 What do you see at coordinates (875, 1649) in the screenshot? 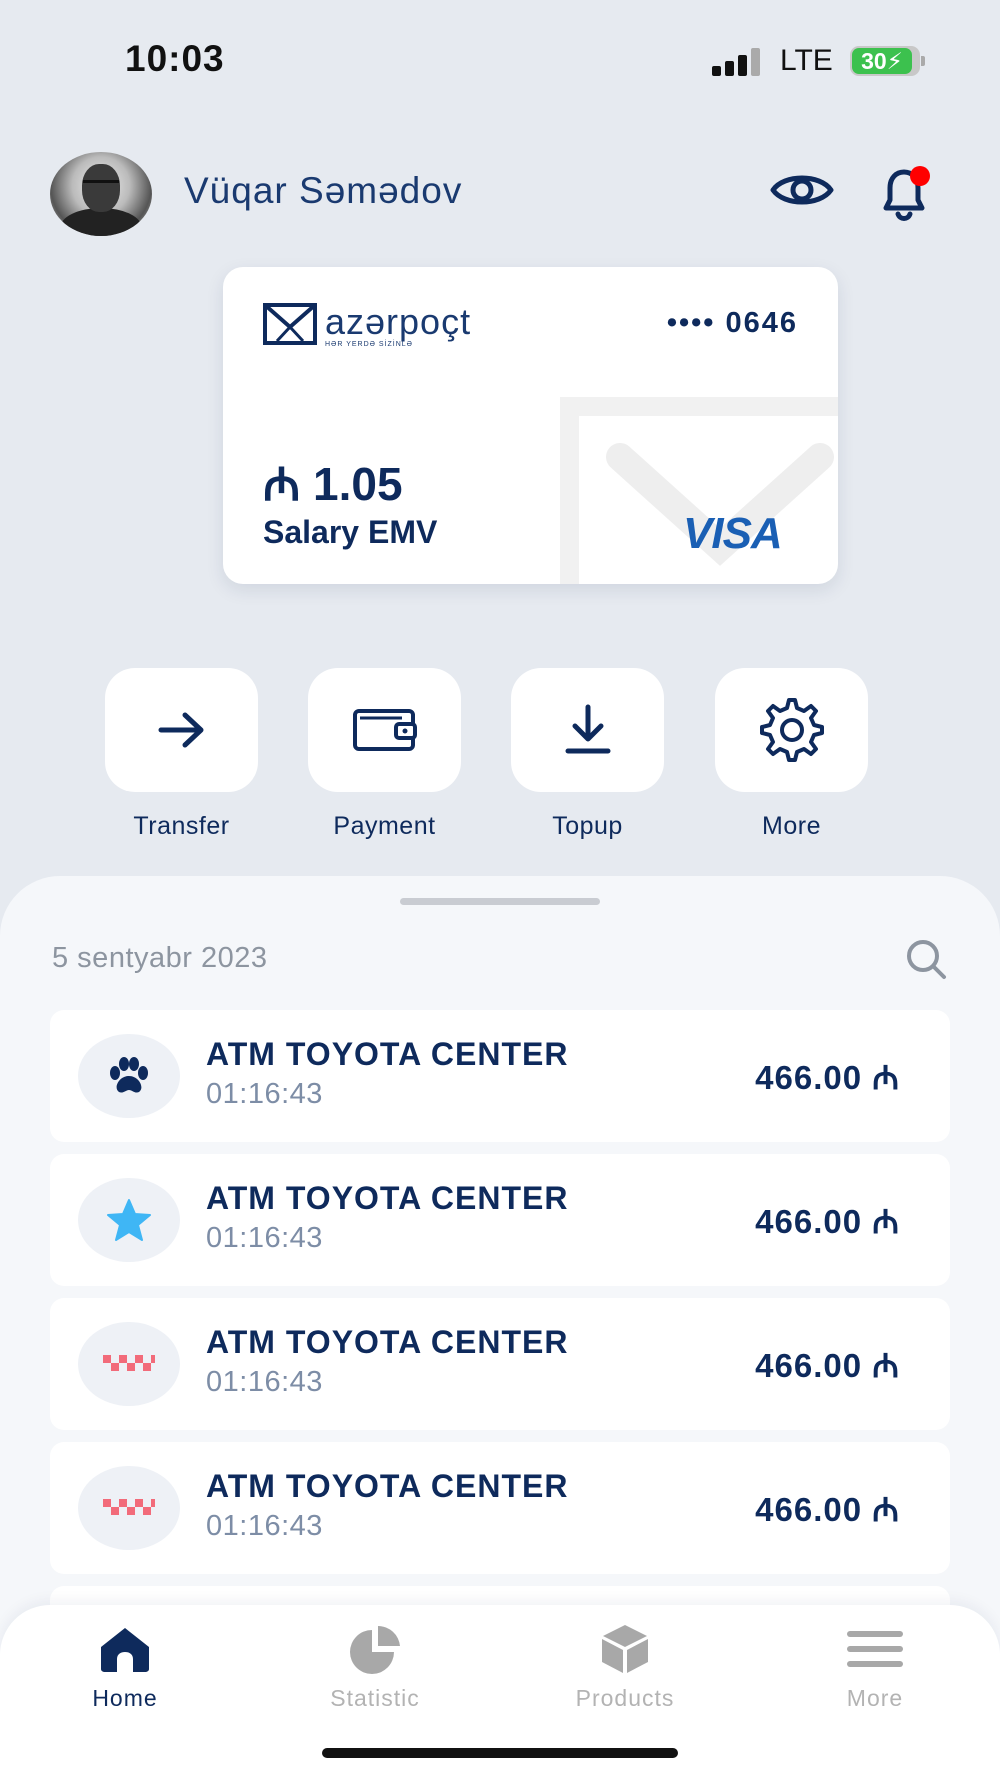
I see `menu-icon` at bounding box center [875, 1649].